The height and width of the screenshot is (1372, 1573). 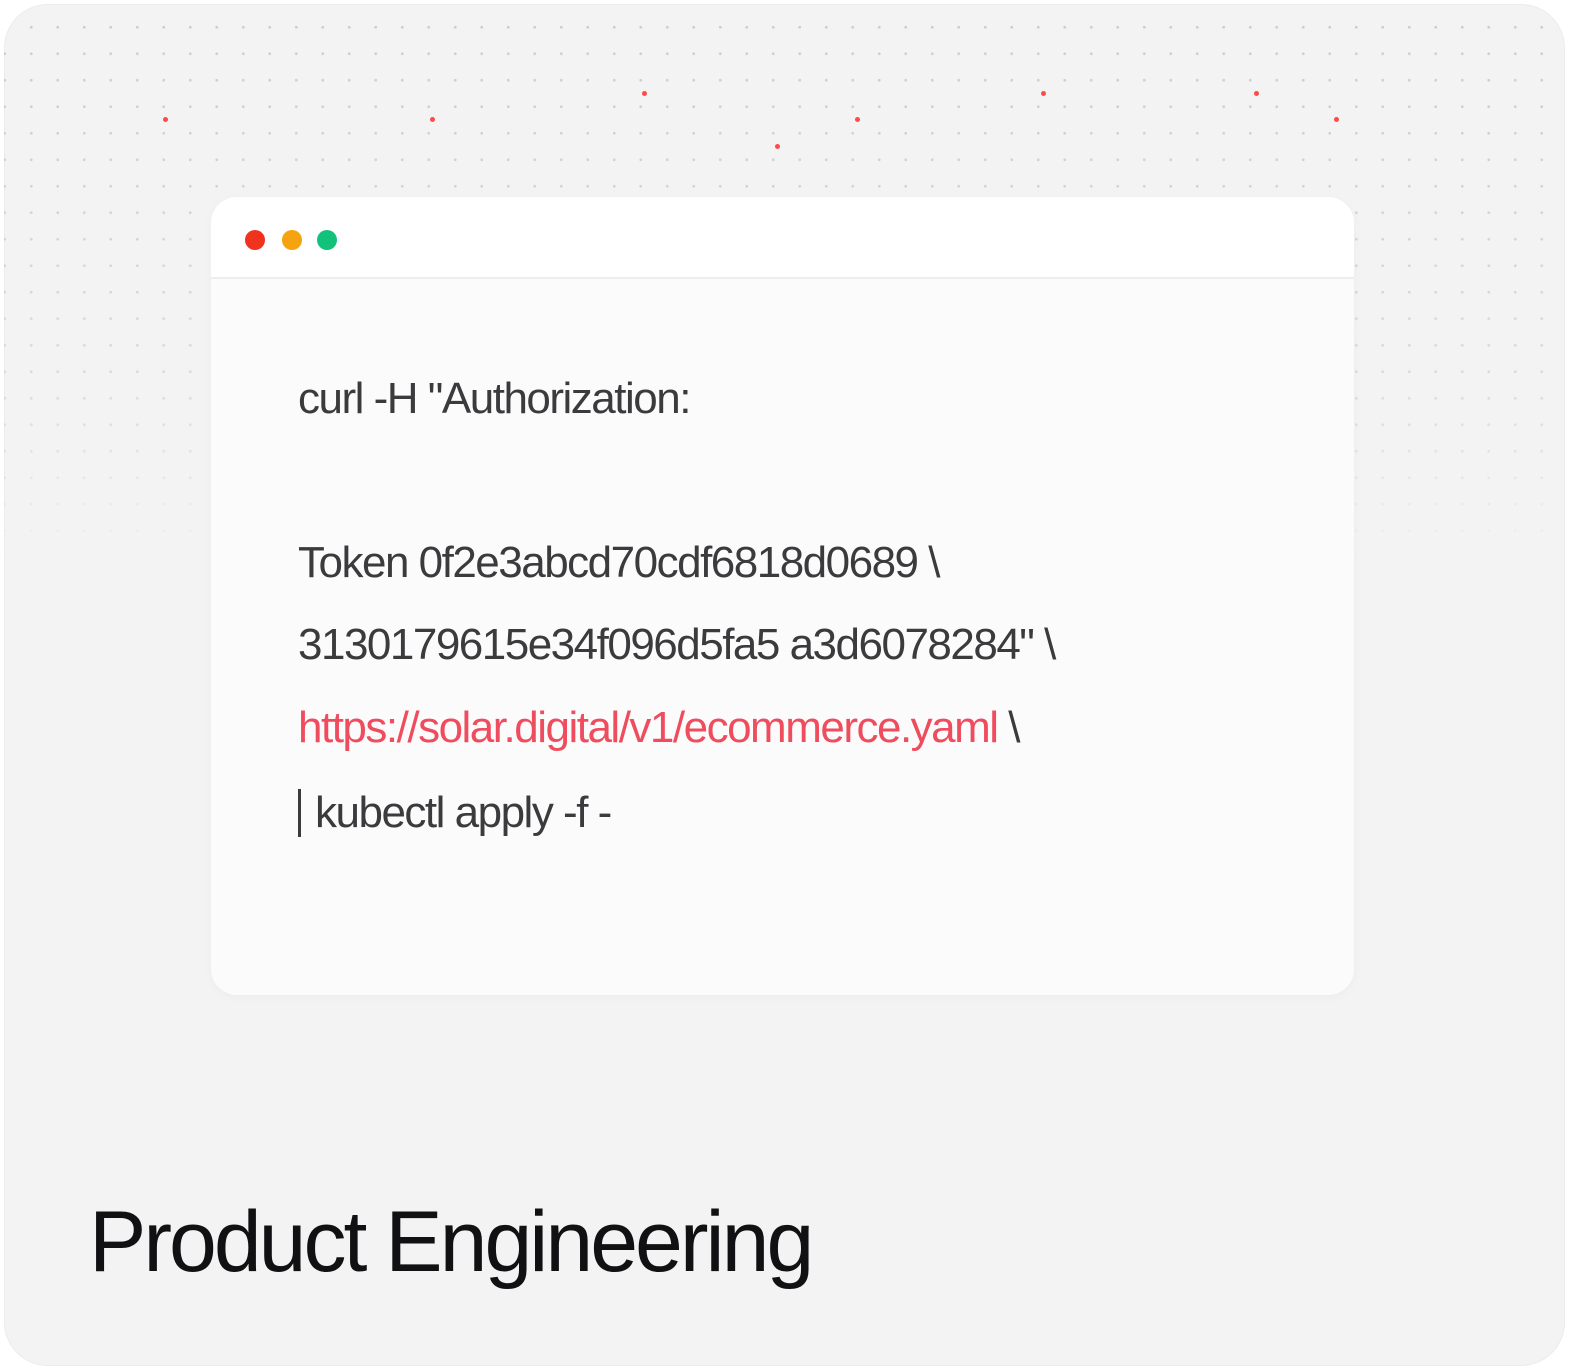 I want to click on command-text: kubectl apply -f -, so click(x=463, y=812).